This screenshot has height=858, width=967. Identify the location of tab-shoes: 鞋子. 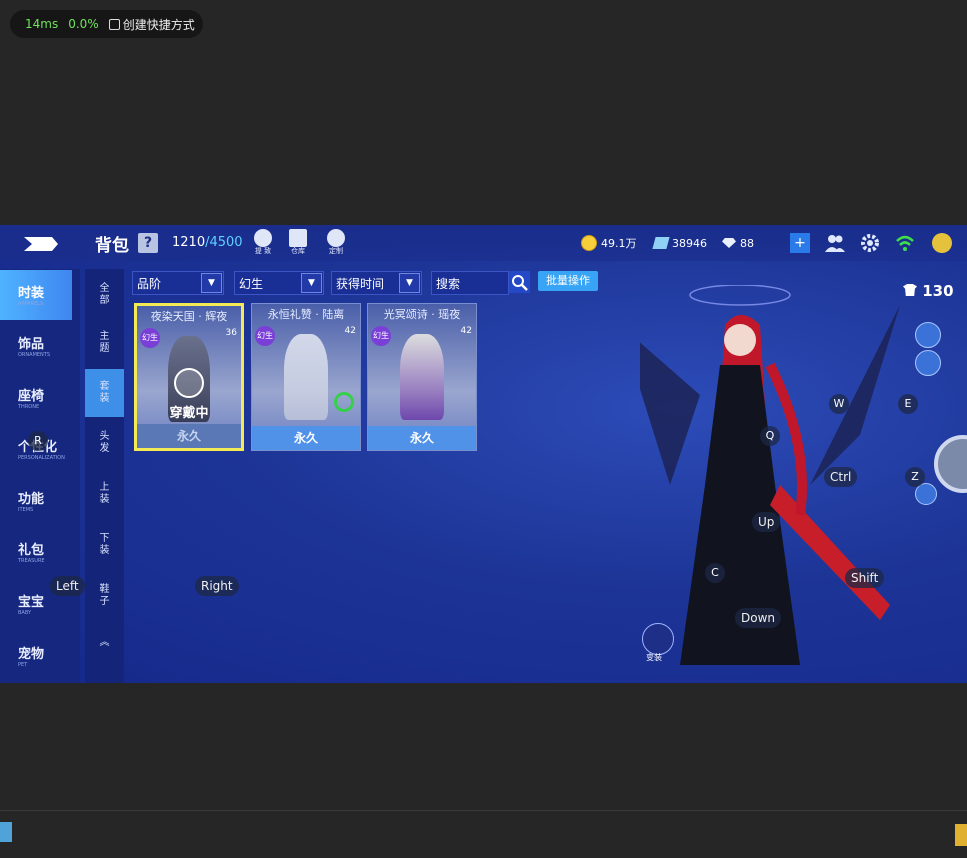
(104, 596).